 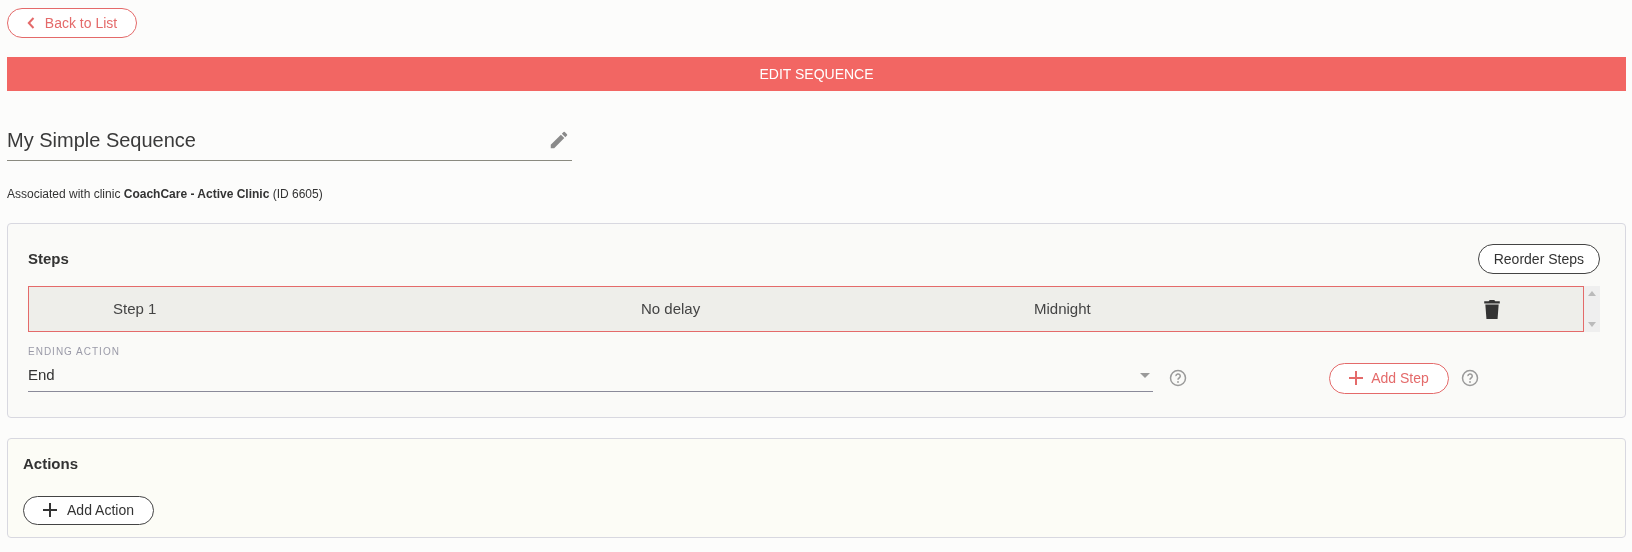 I want to click on trash-icon, so click(x=1492, y=309).